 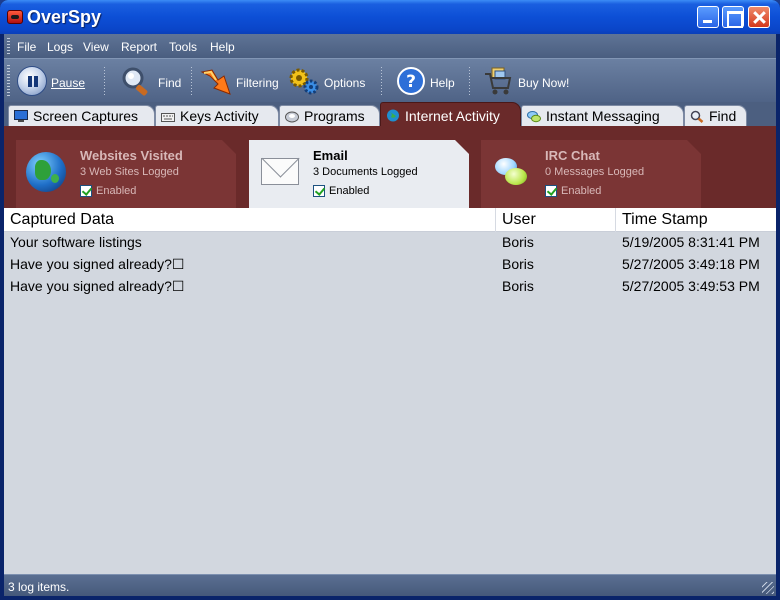 What do you see at coordinates (139, 47) in the screenshot?
I see `menu-report: Report` at bounding box center [139, 47].